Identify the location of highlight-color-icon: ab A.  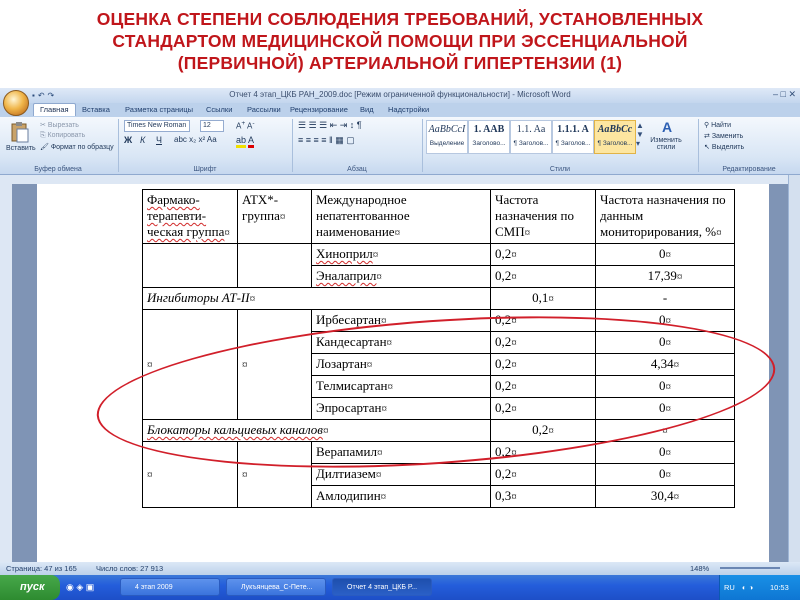
(245, 141).